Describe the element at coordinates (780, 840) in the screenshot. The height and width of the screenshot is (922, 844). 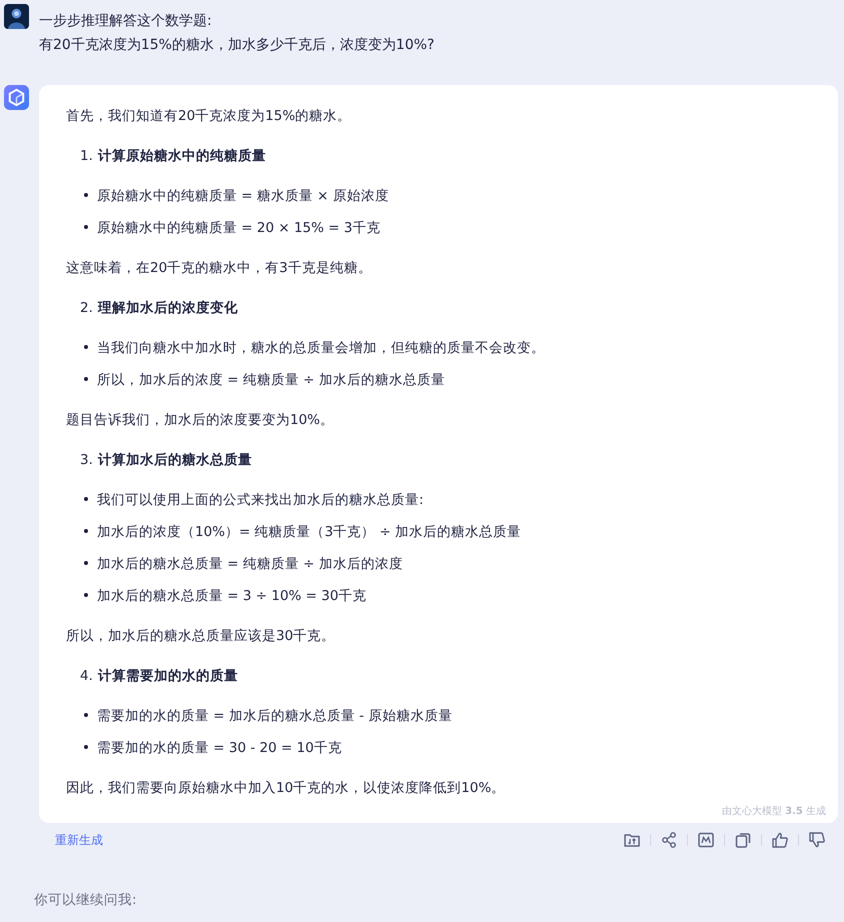
I see `thumbs-up-icon` at that location.